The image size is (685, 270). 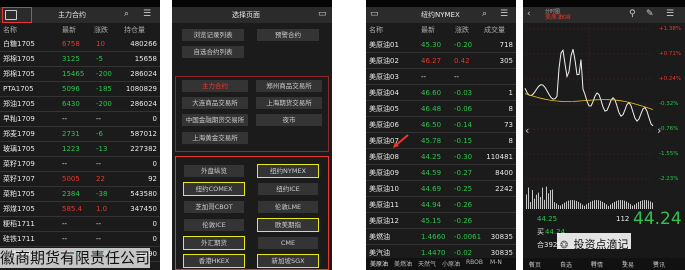 What do you see at coordinates (659, 130) in the screenshot?
I see `arrow-right-icon: ›` at bounding box center [659, 130].